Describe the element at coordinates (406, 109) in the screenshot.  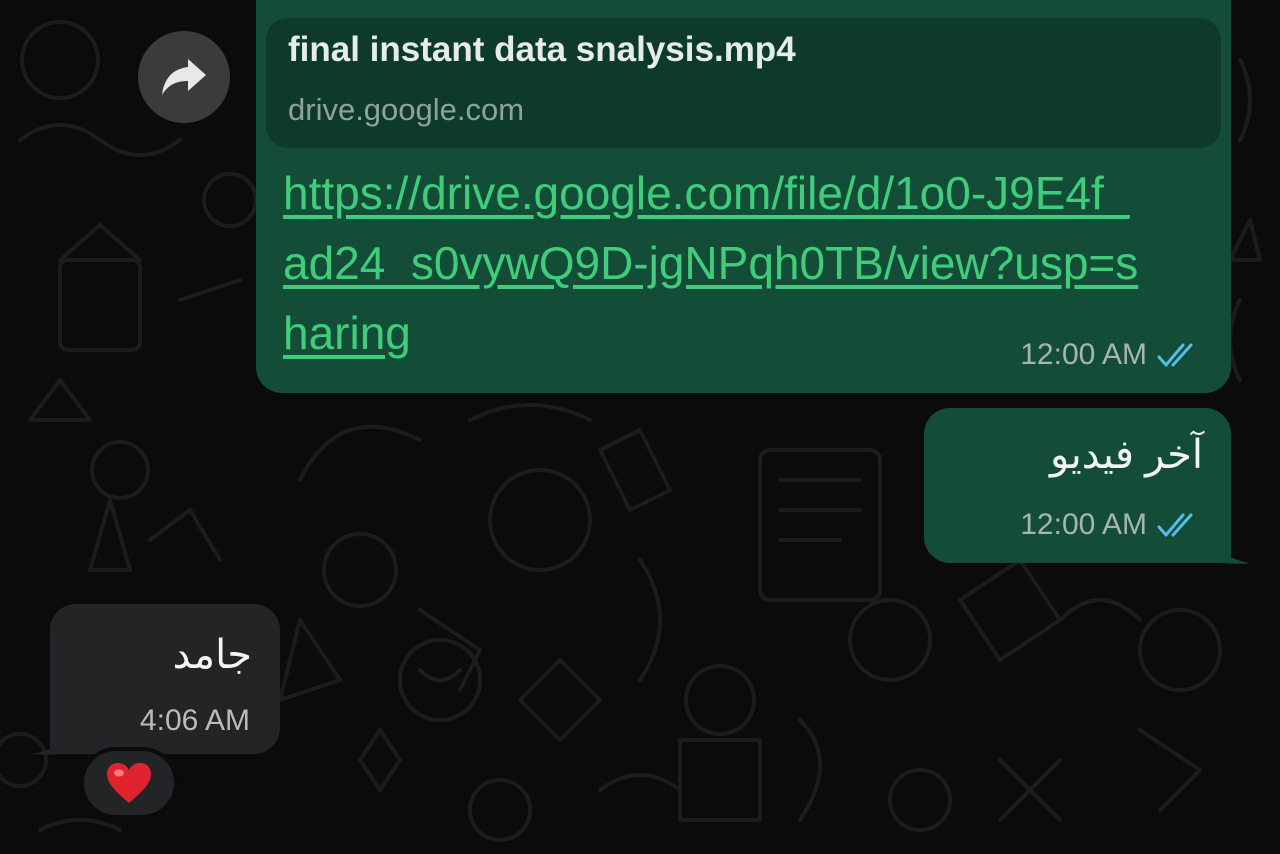
I see `link-preview-domain: drive.google.com` at that location.